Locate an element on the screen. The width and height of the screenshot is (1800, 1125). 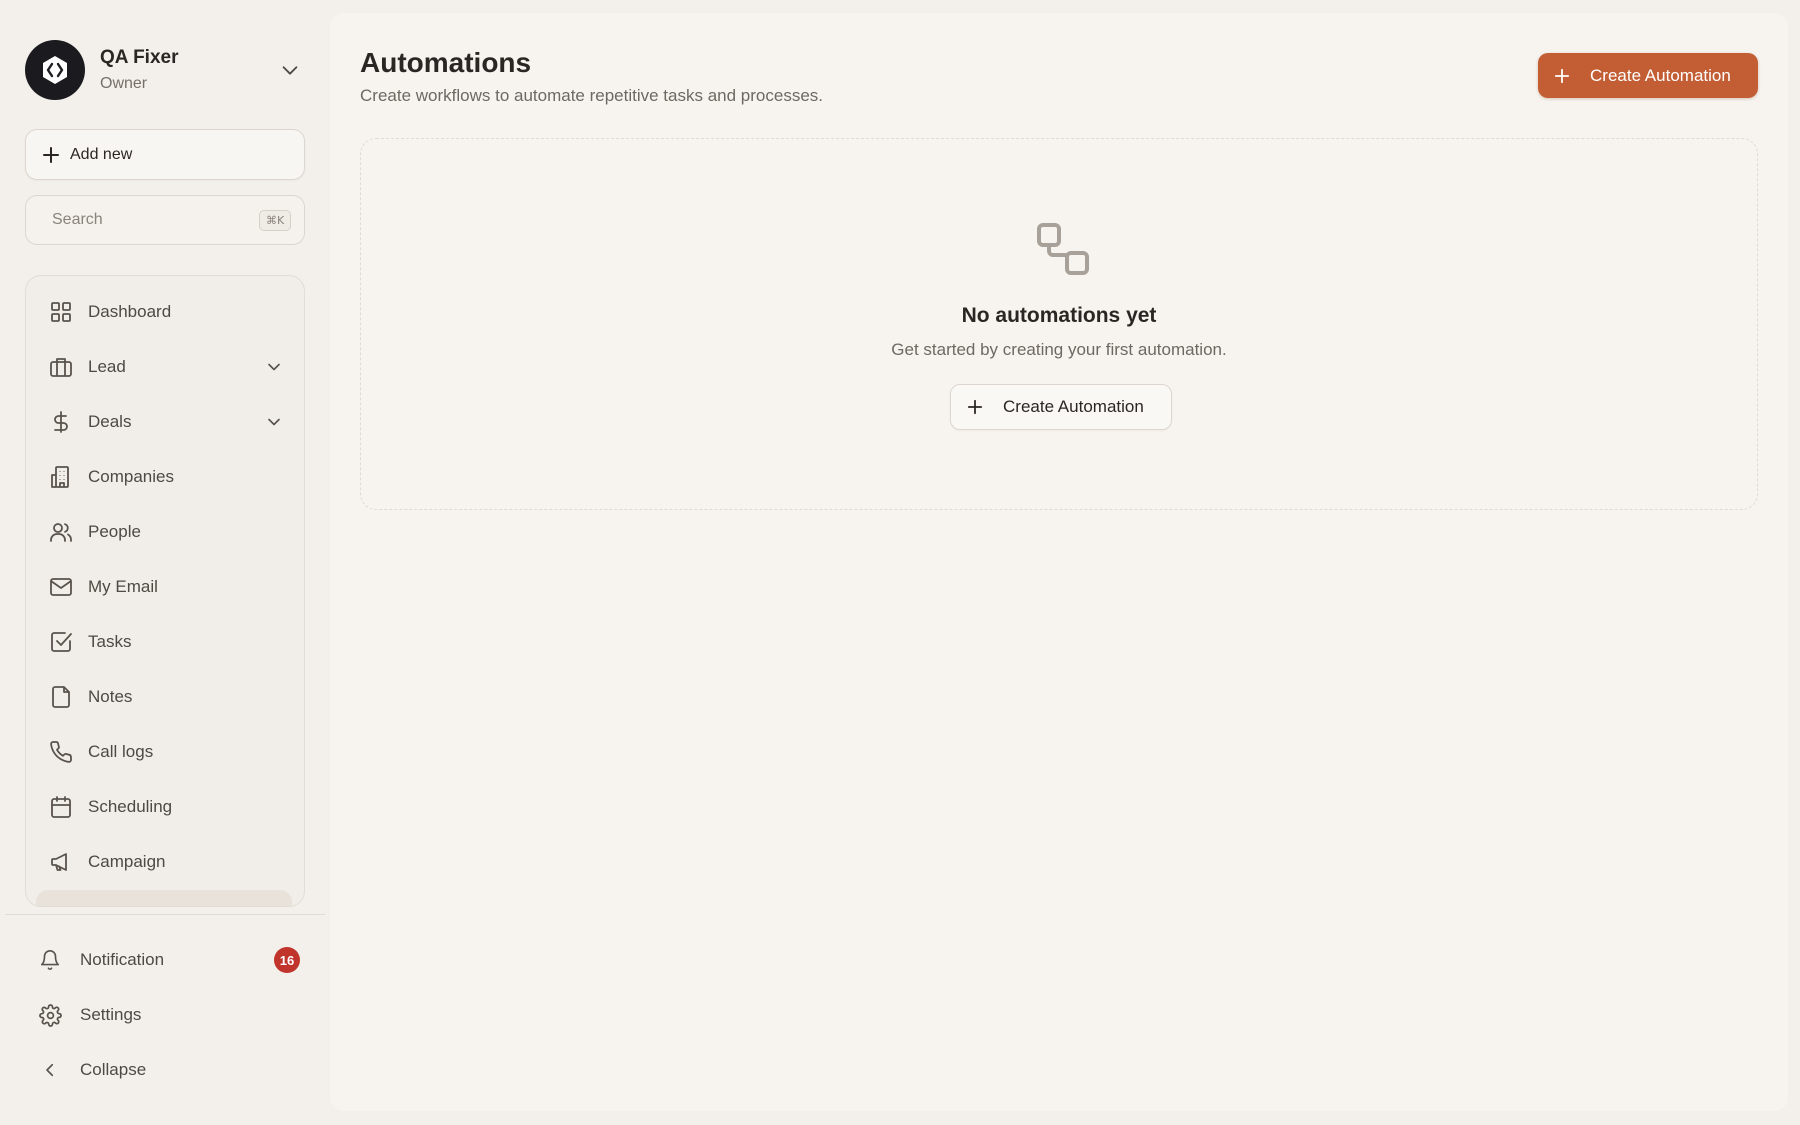
hexagon-logo-icon is located at coordinates (55, 70).